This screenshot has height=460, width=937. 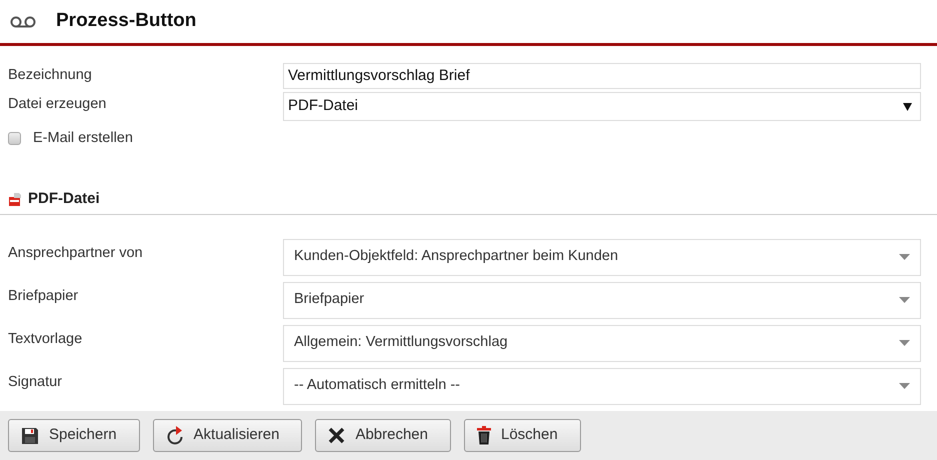 I want to click on checkbox-label: E-Mail erstellen, so click(x=83, y=139).